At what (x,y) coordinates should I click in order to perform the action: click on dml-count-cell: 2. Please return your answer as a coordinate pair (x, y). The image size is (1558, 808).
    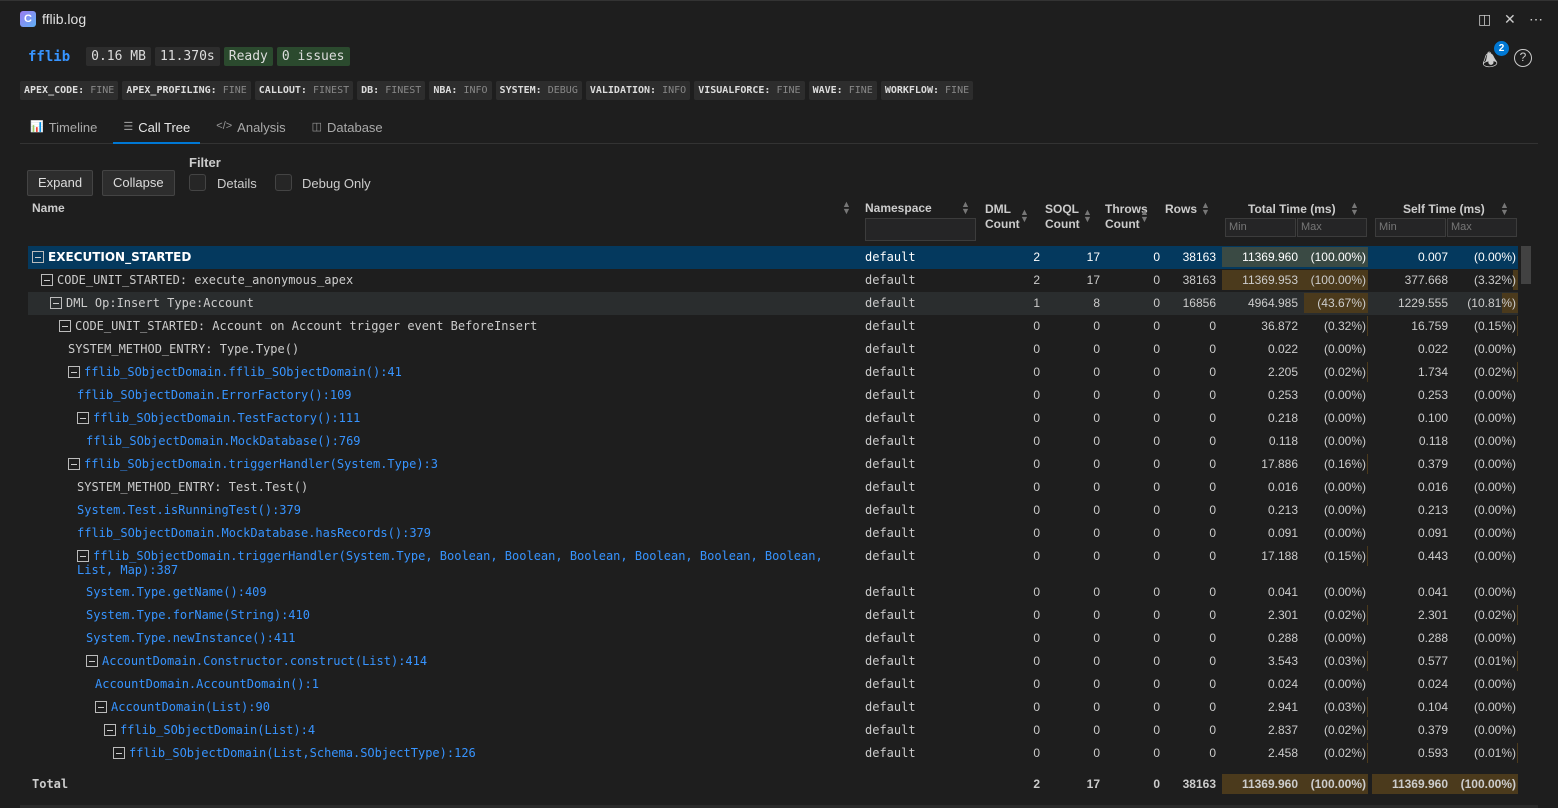
    Looking at the image, I should click on (1036, 784).